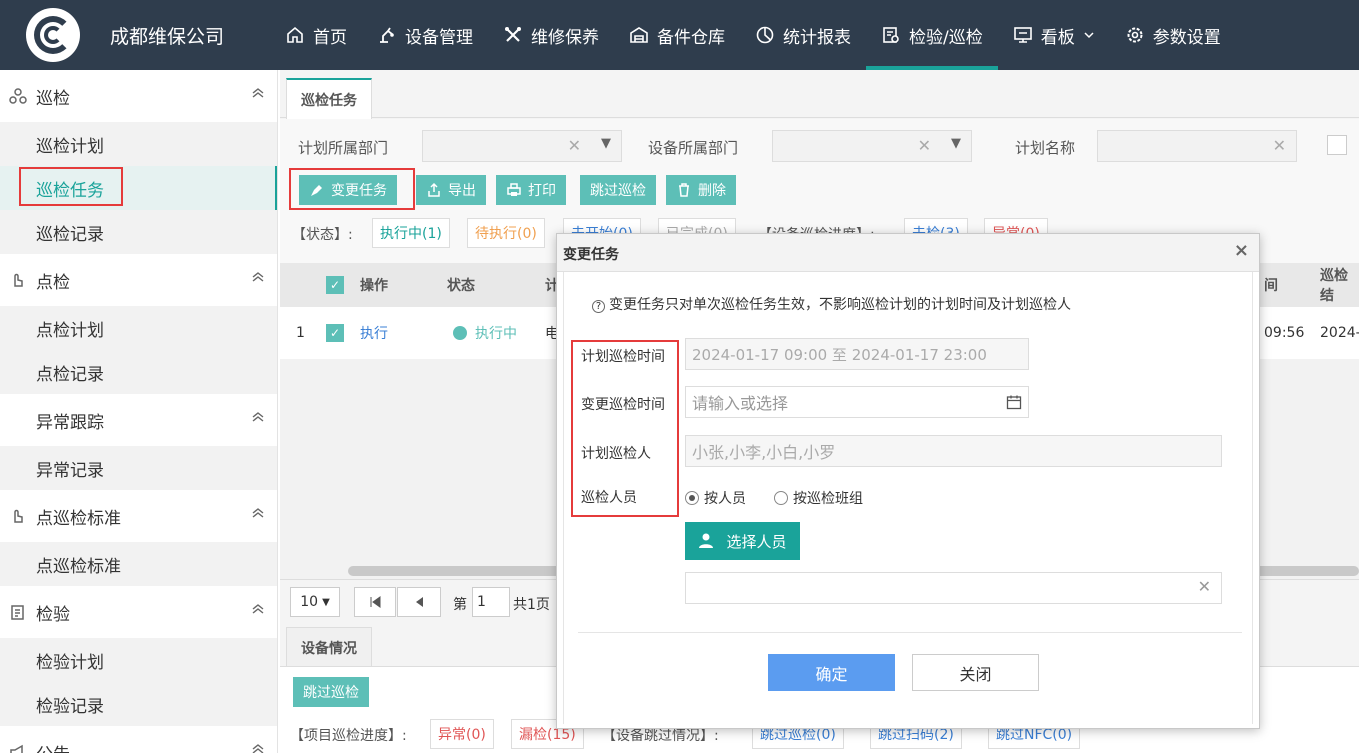 This screenshot has height=753, width=1359. I want to click on chevron-down-icon: ▼, so click(956, 143).